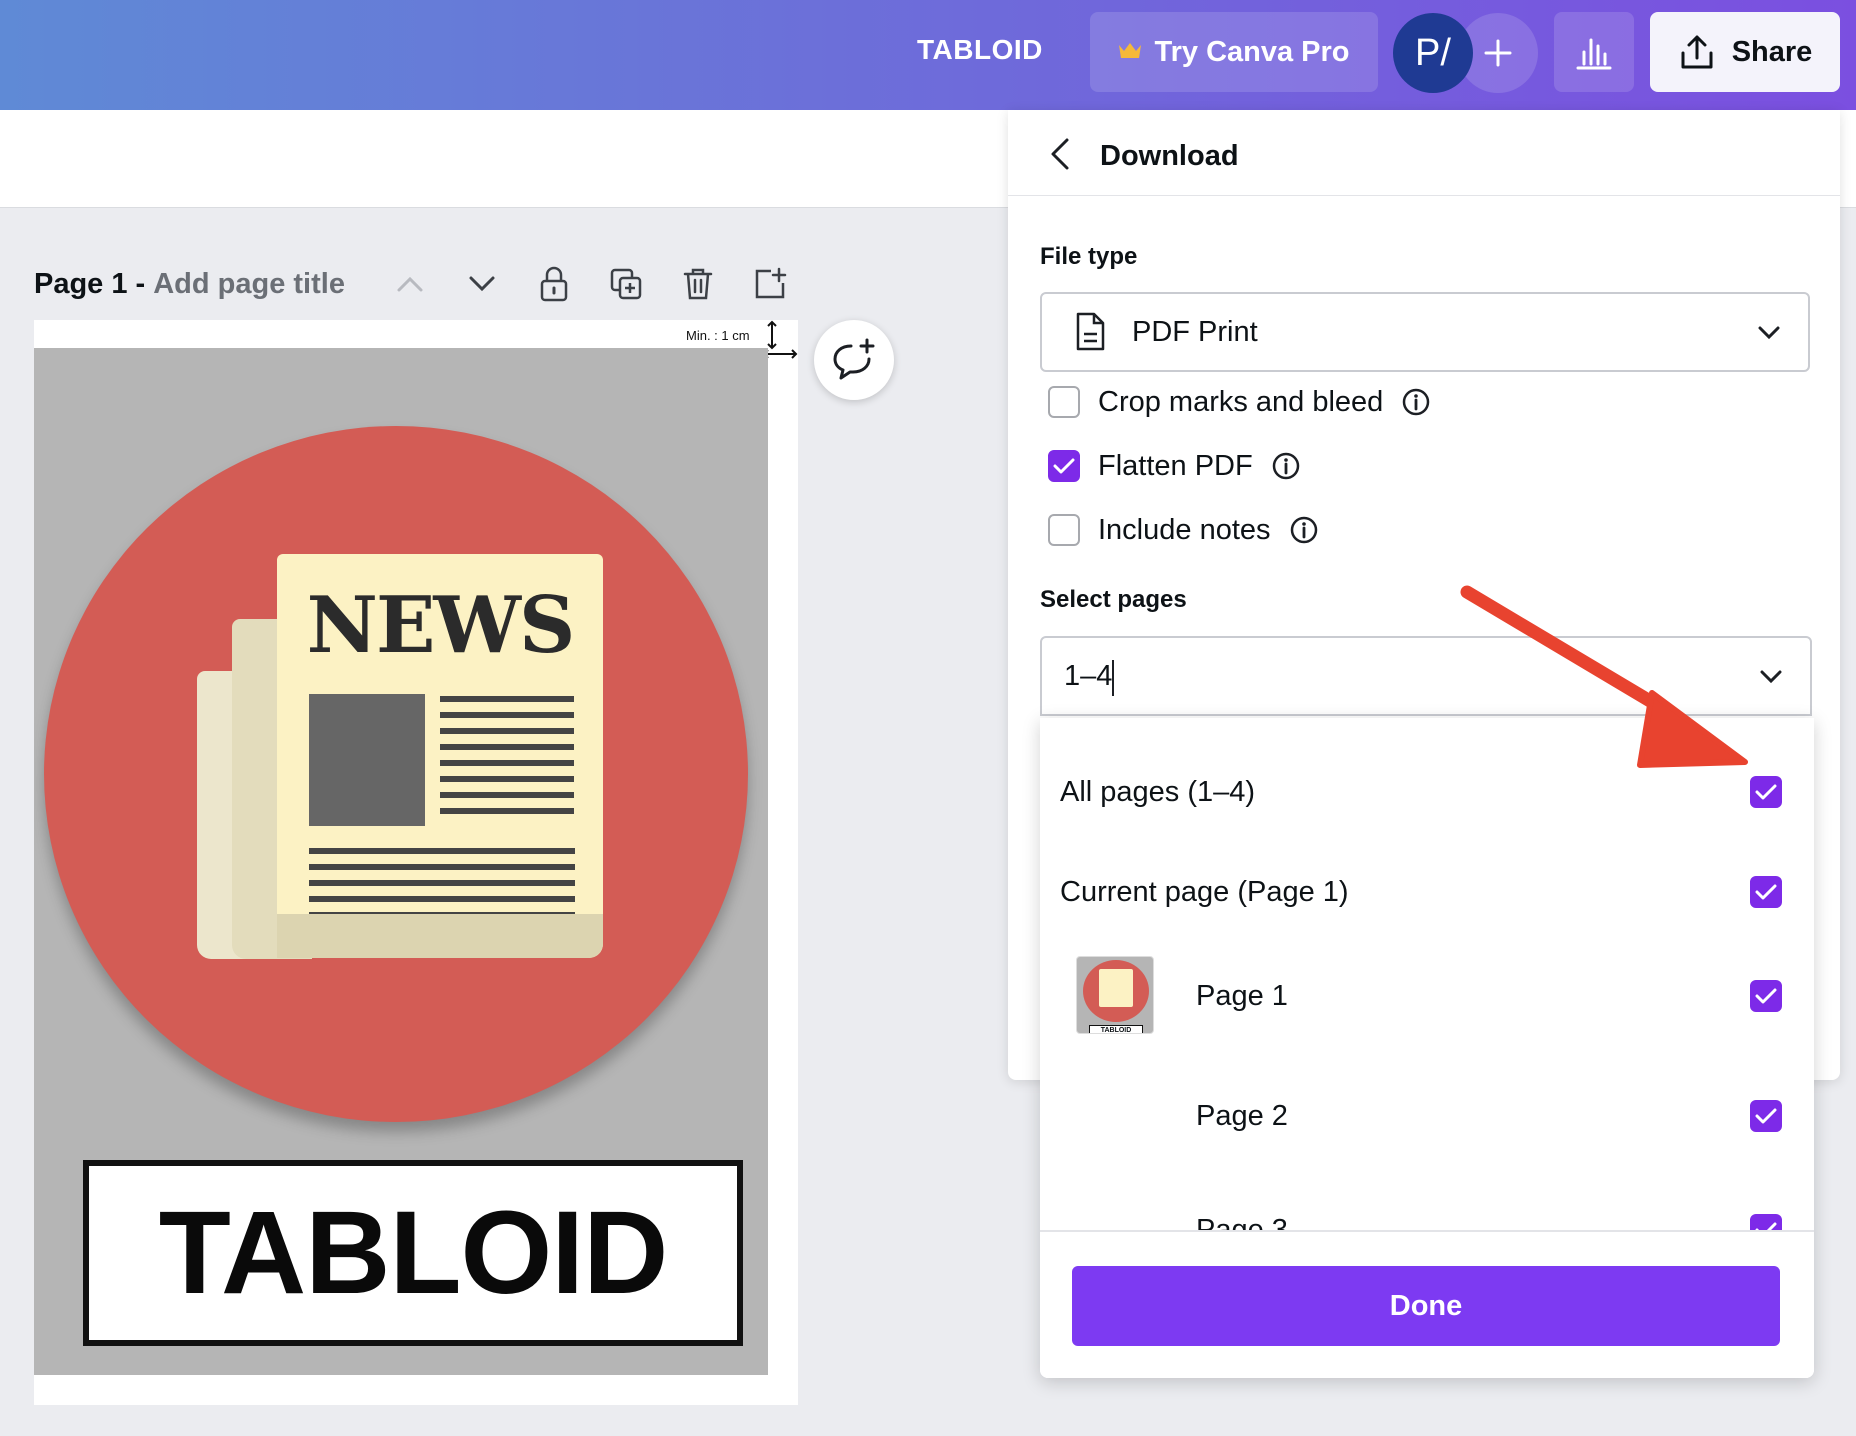 This screenshot has width=1856, height=1436. What do you see at coordinates (718, 335) in the screenshot?
I see `margin-hint-label: Min. : 1 cm` at bounding box center [718, 335].